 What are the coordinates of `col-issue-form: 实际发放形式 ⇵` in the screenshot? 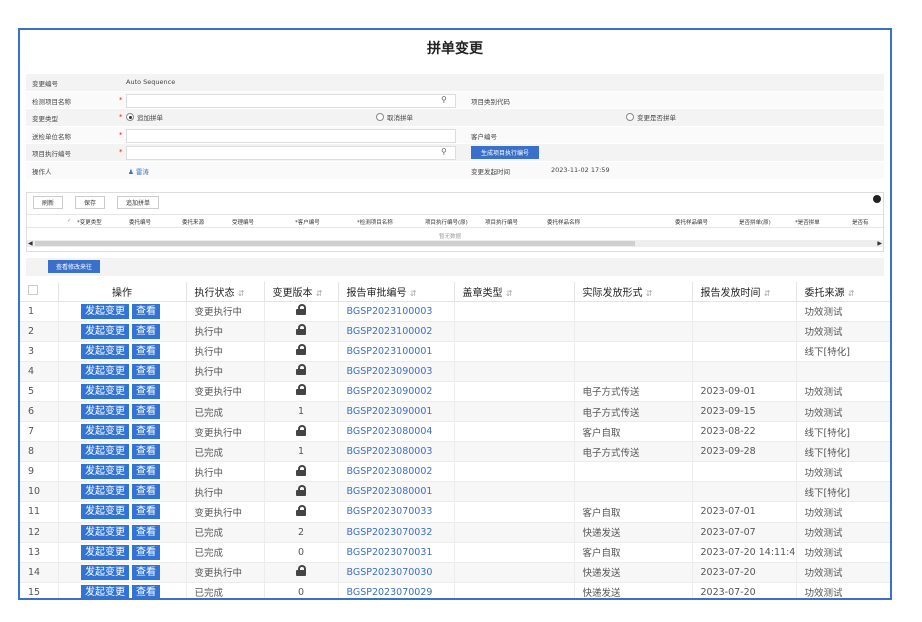 It's located at (633, 292).